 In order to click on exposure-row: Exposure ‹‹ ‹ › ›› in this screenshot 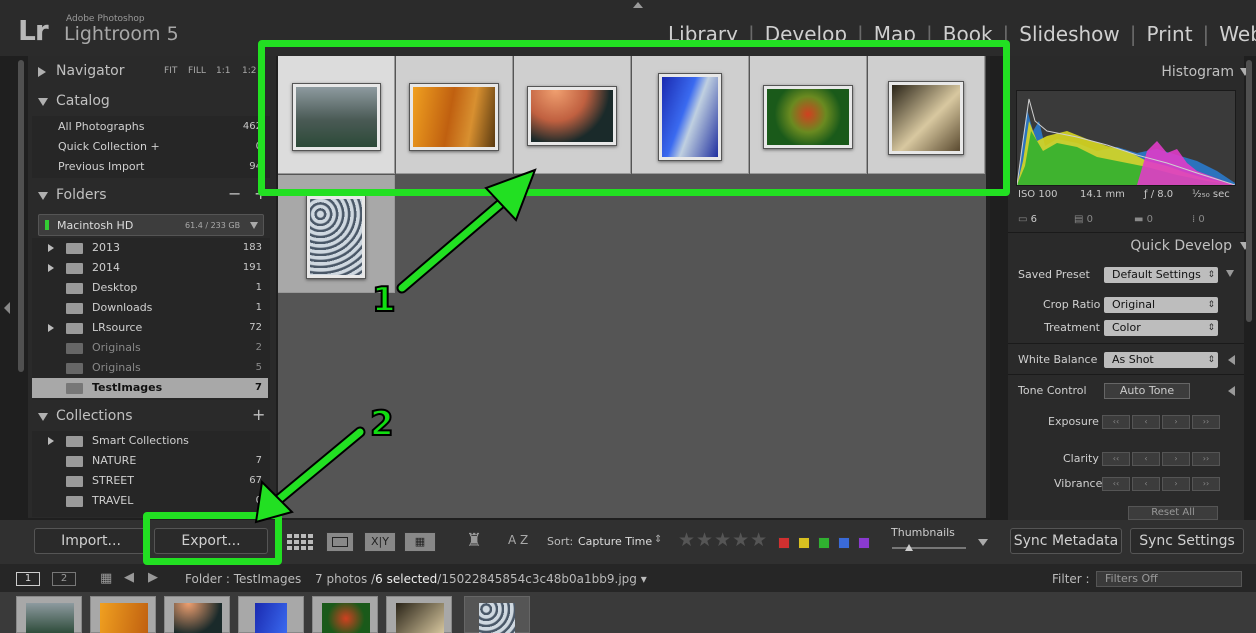, I will do `click(1126, 422)`.